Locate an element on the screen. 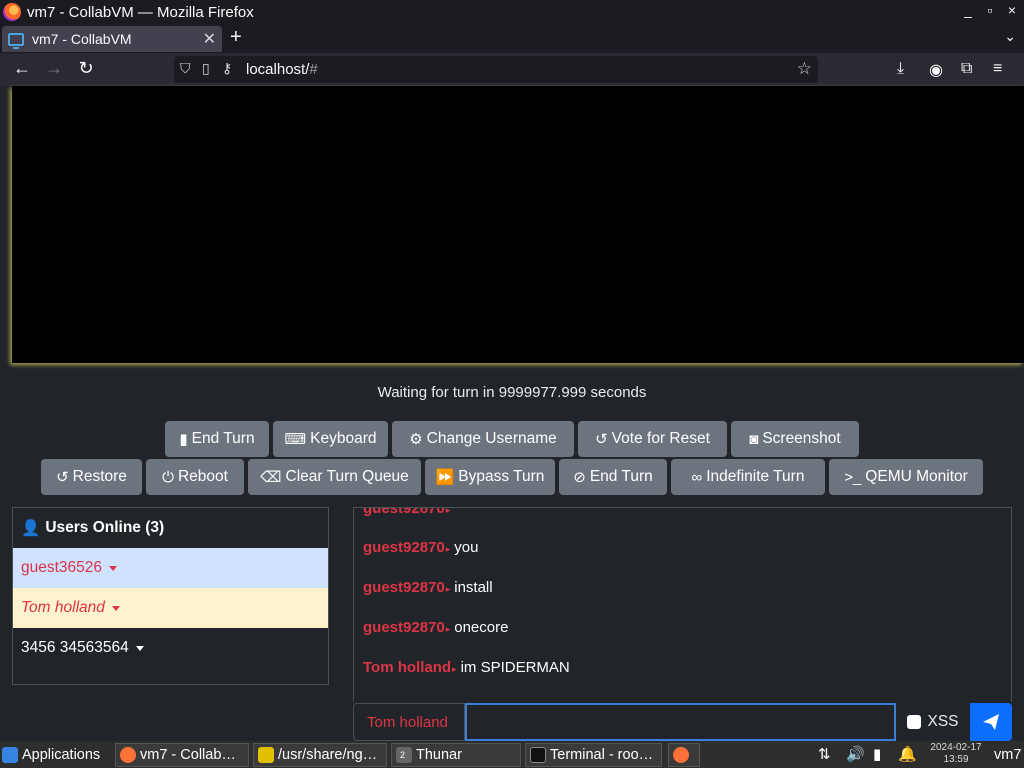  bookmark-star-icon: ☆ is located at coordinates (804, 69).